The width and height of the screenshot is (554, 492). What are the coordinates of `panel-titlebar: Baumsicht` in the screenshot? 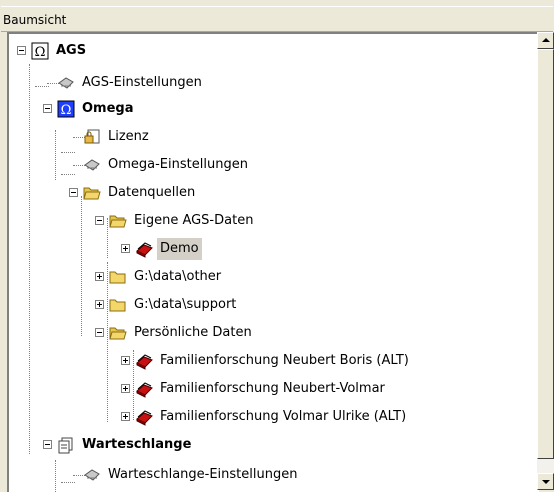 It's located at (277, 19).